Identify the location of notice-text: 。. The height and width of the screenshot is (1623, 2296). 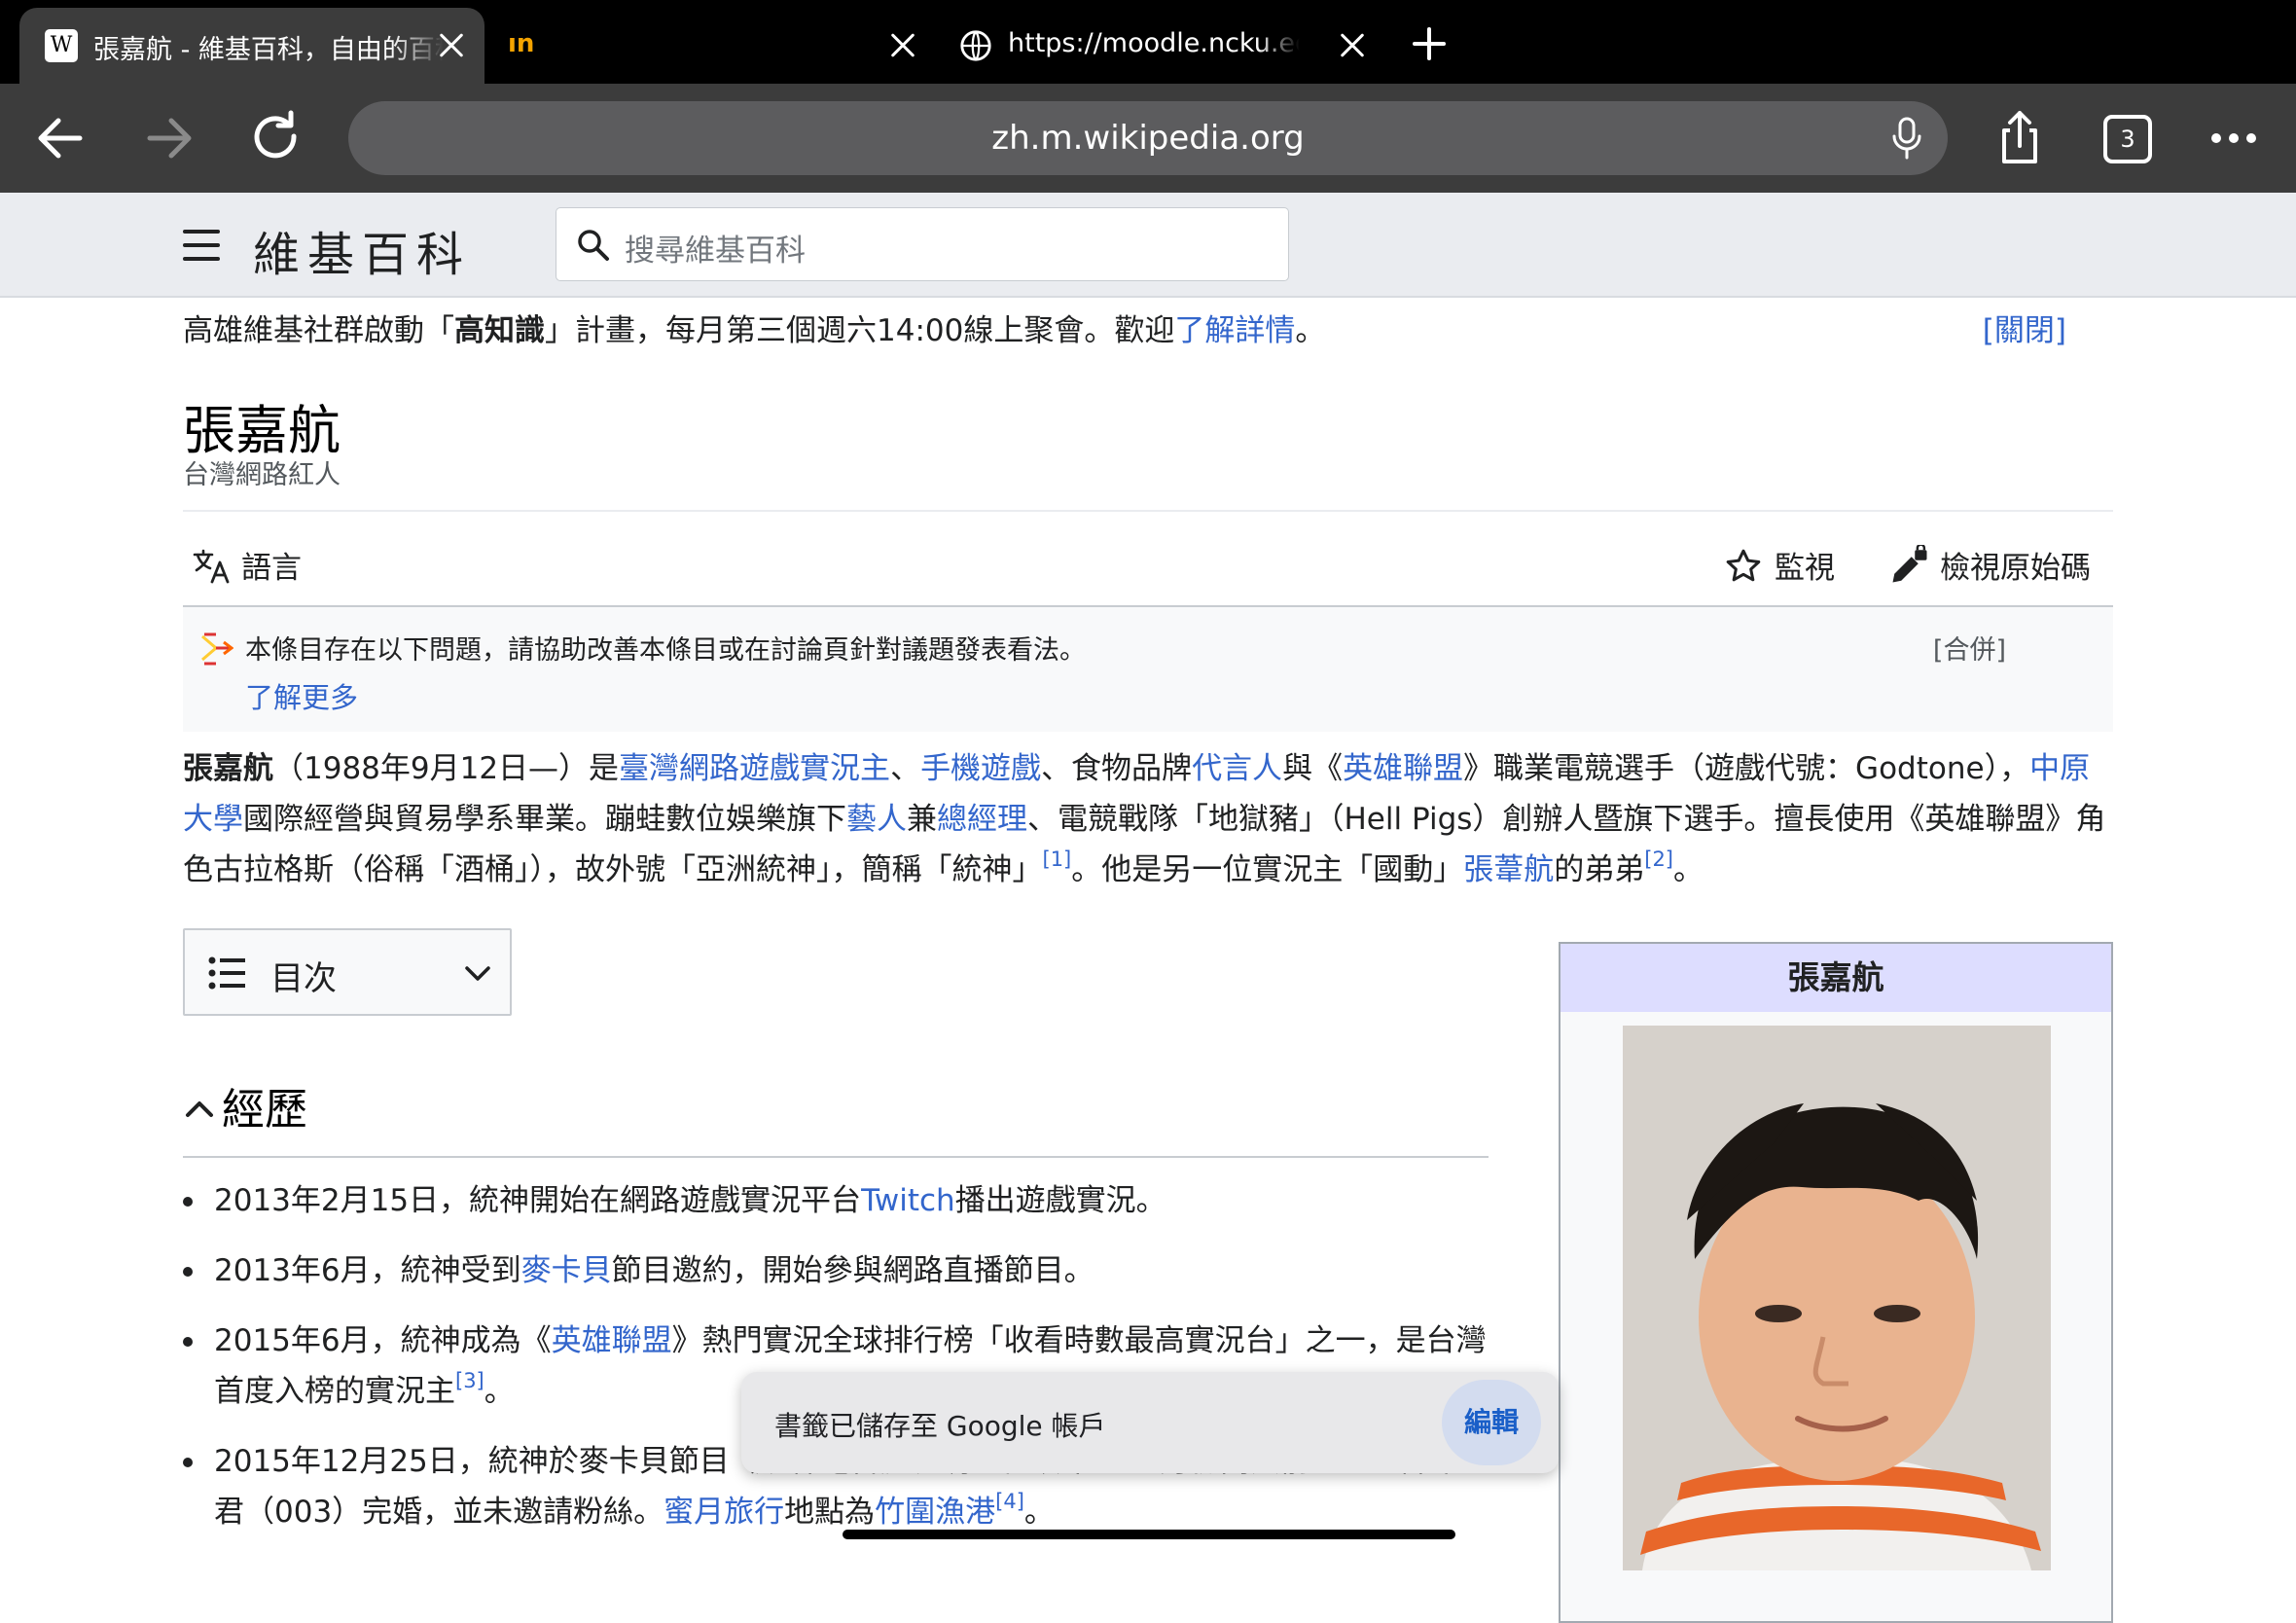
(1310, 330).